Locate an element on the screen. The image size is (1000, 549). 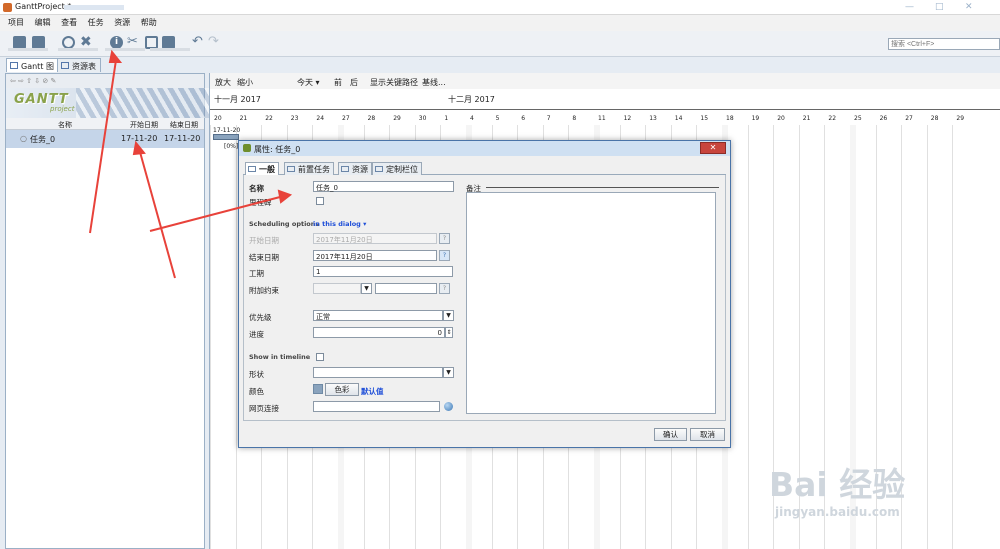
day-label: 18 is located at coordinates (730, 118).